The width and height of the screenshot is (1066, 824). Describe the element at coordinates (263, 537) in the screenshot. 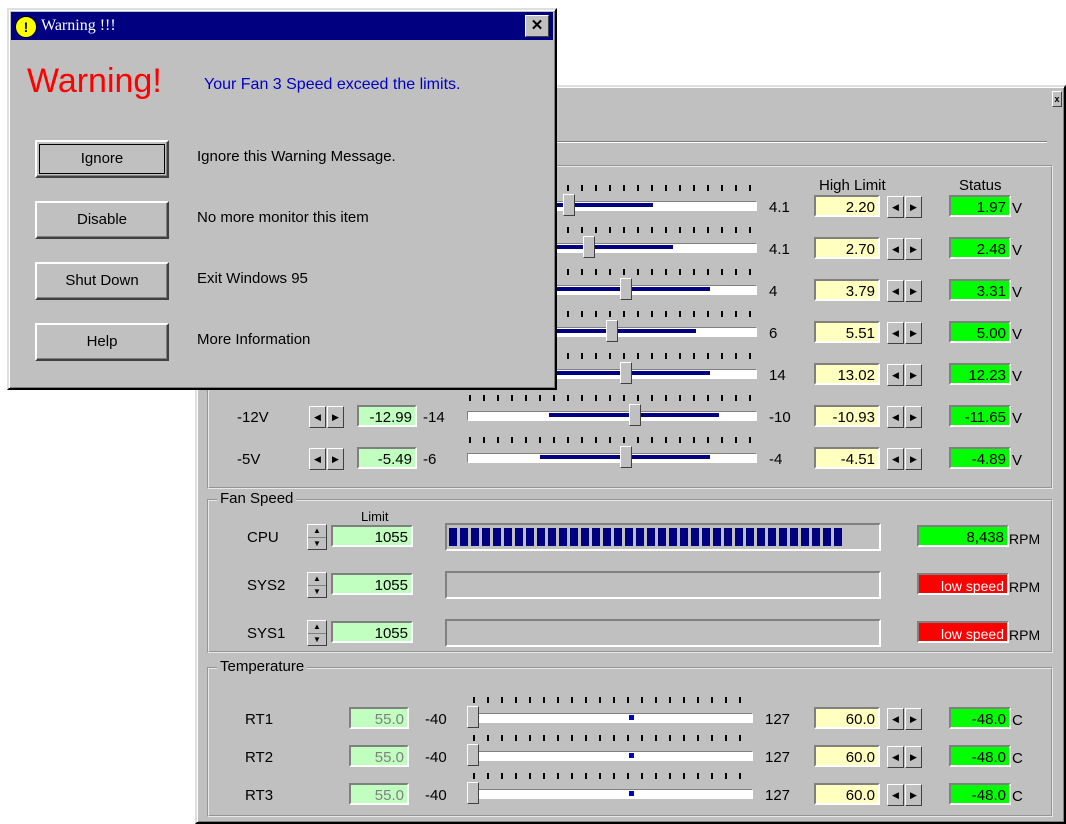

I see `fan-name: CPU` at that location.